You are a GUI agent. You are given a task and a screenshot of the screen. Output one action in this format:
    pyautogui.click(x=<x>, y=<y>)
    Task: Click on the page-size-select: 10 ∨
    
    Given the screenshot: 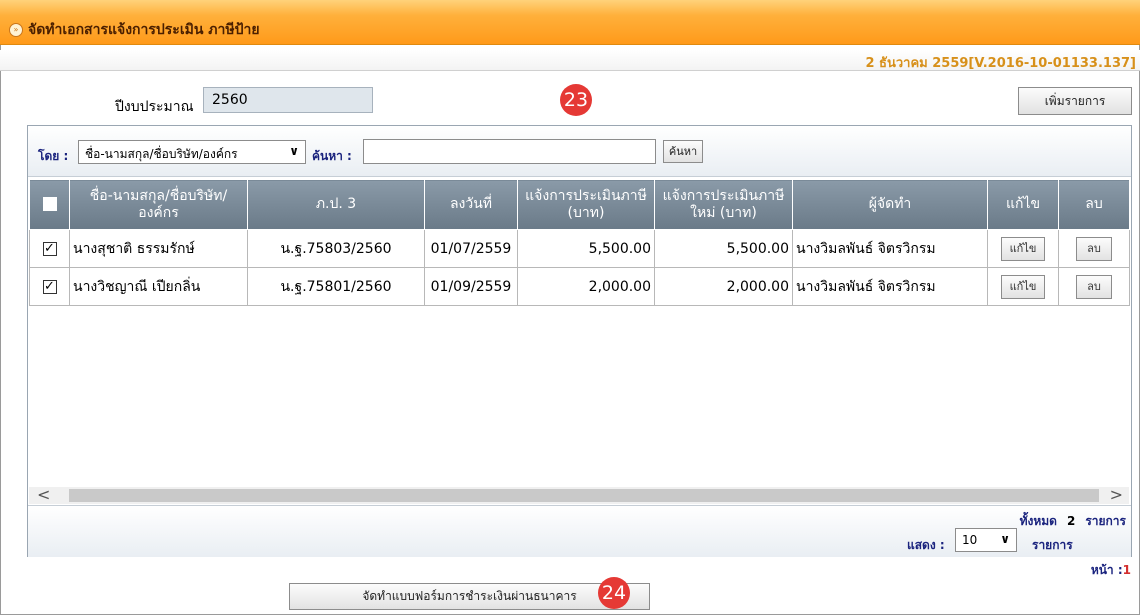 What is the action you would take?
    pyautogui.click(x=986, y=540)
    